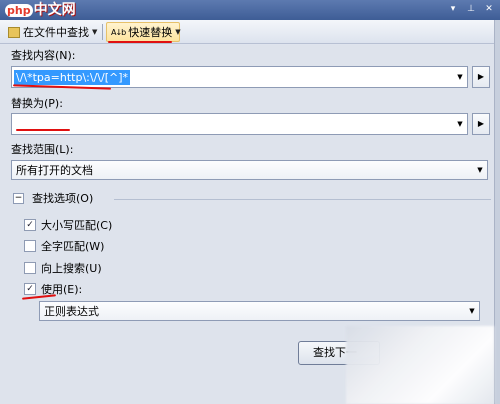  What do you see at coordinates (140, 42) in the screenshot?
I see `red-underline-quick-replace` at bounding box center [140, 42].